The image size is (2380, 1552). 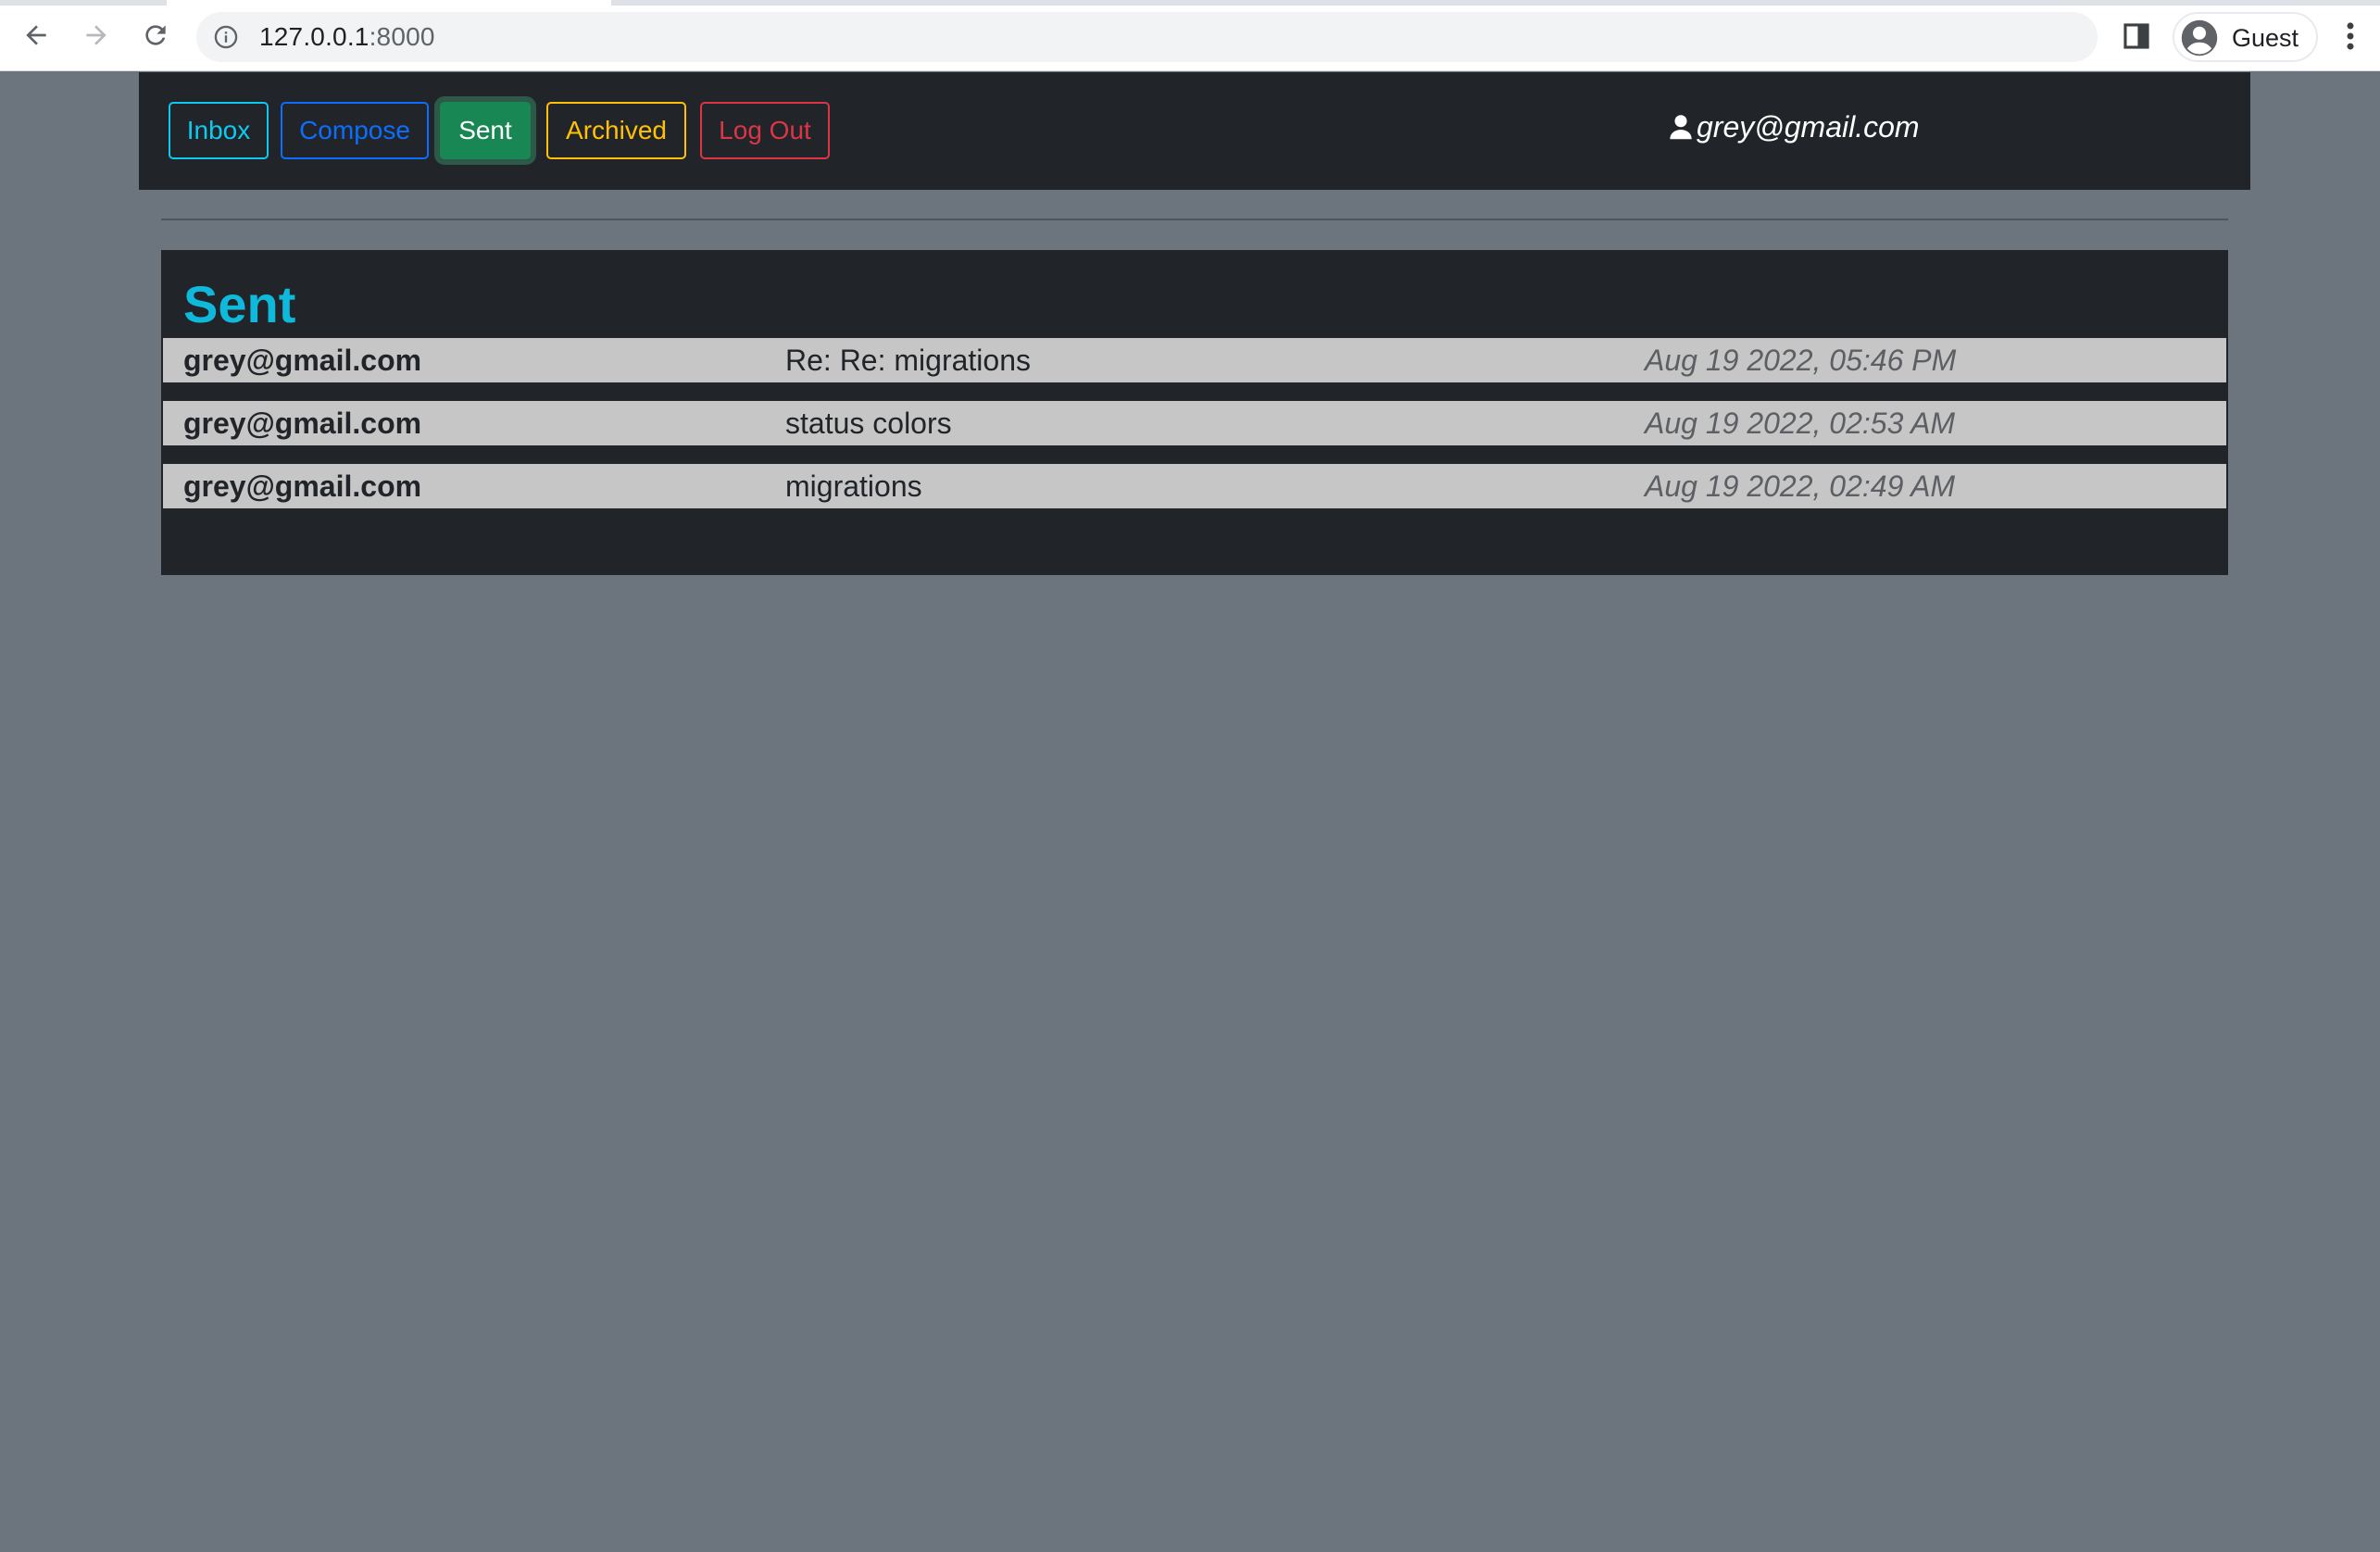 I want to click on url-text: 127.0.0.1:8000, so click(x=347, y=37).